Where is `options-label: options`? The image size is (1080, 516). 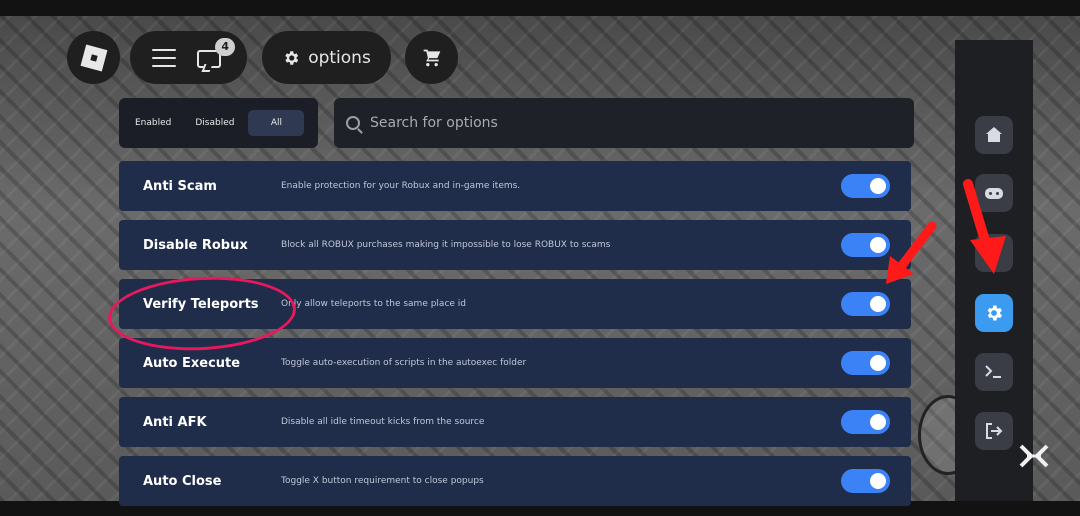
options-label: options is located at coordinates (339, 57).